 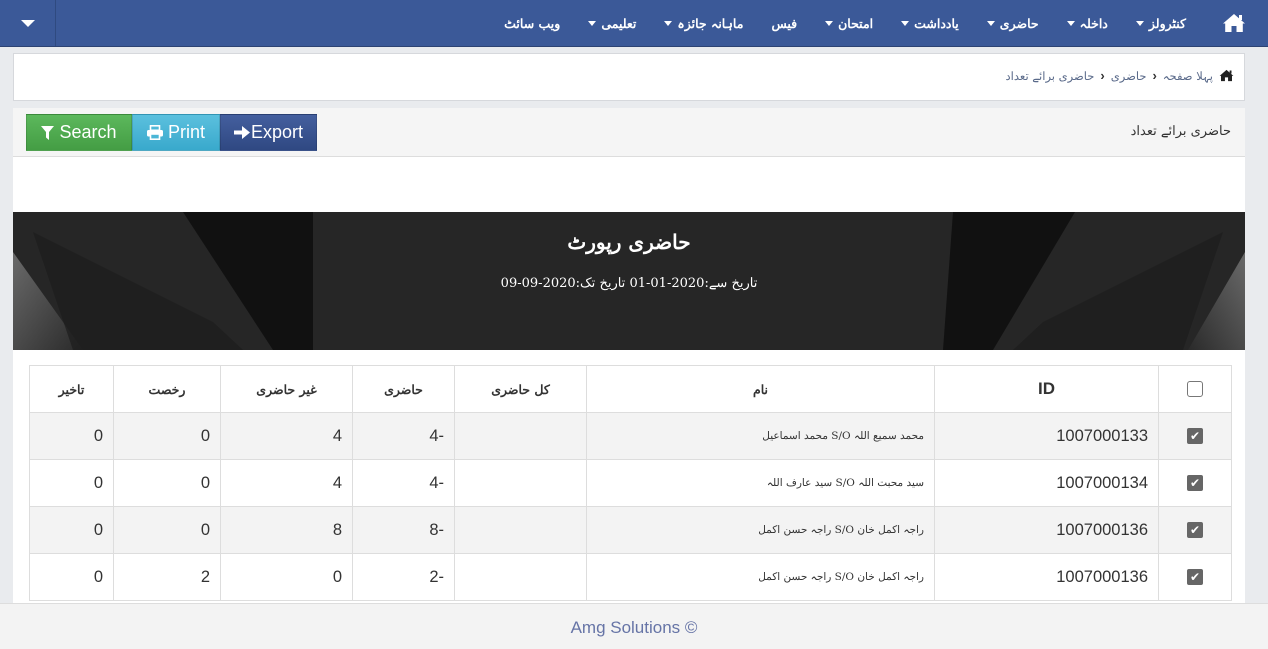 What do you see at coordinates (1046, 436) in the screenshot?
I see `cell-id: 1007000133` at bounding box center [1046, 436].